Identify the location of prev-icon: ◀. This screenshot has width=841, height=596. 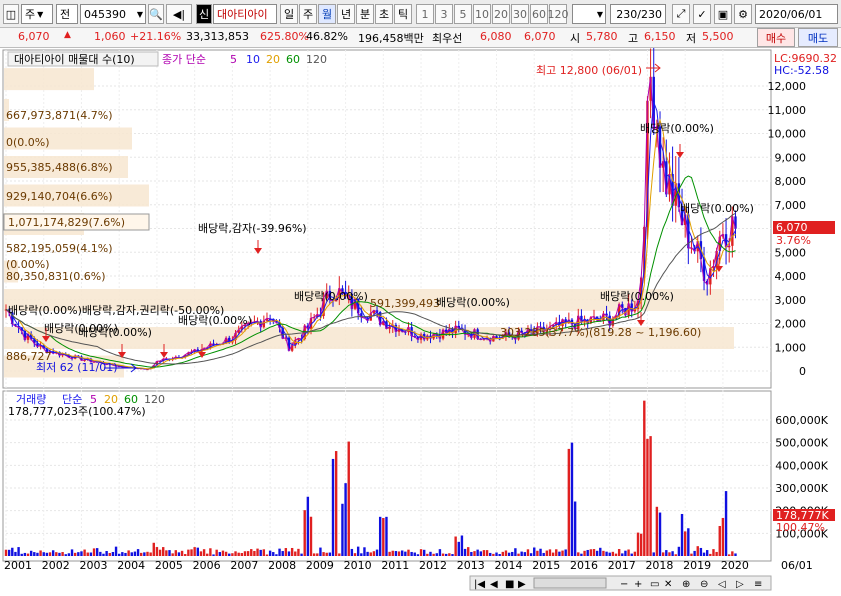
(494, 584).